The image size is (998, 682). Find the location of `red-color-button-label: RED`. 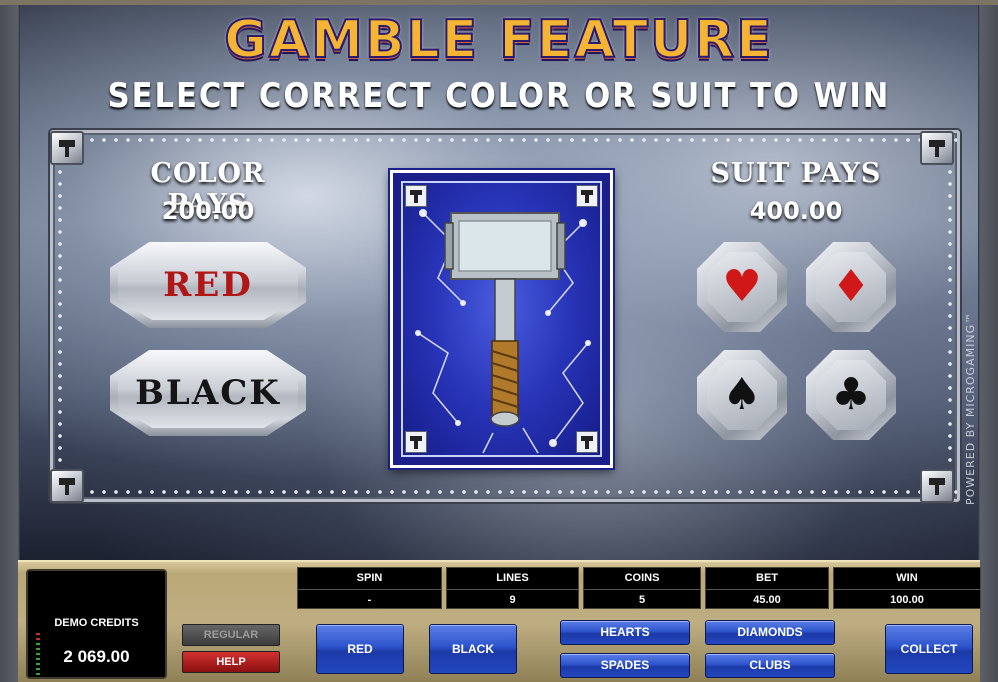

red-color-button-label: RED is located at coordinates (208, 285).